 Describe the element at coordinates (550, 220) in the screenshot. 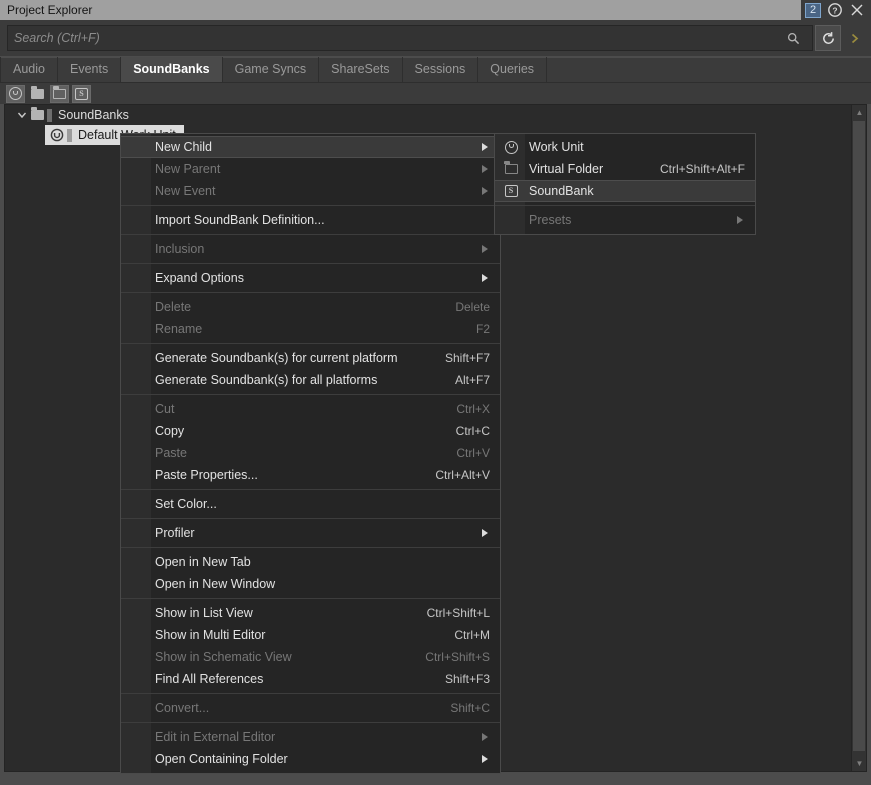

I see `menu-item-label: Presets` at that location.